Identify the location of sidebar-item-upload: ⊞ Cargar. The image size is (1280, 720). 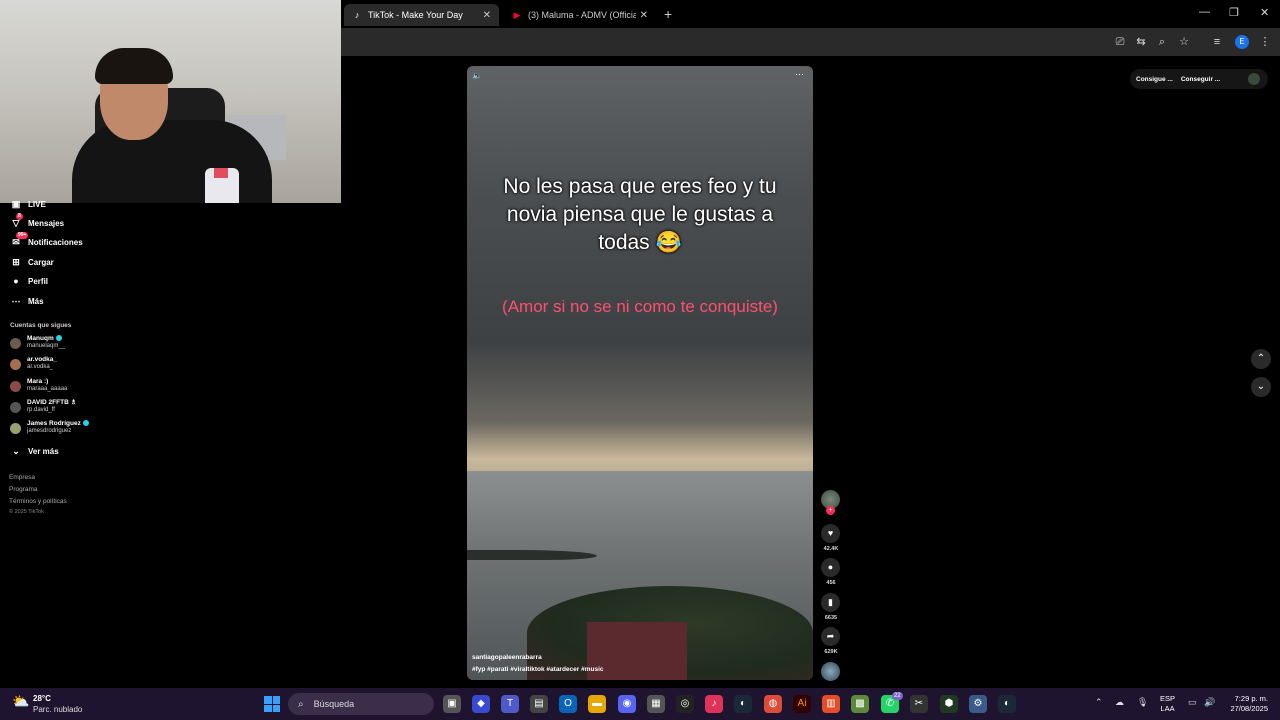
(32, 262).